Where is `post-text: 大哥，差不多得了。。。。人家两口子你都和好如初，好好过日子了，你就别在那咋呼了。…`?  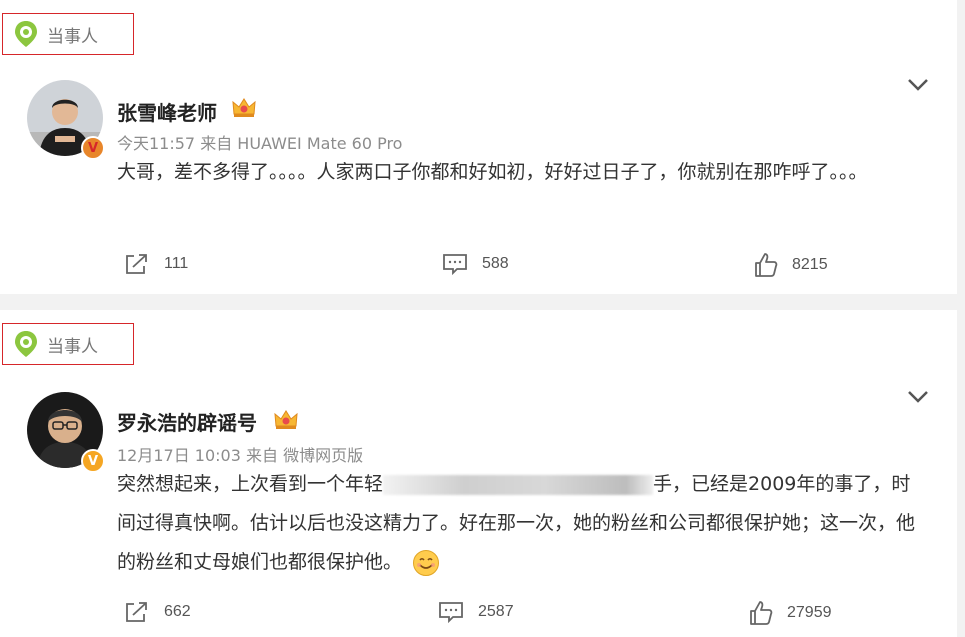
post-text: 大哥，差不多得了。。。。人家两口子你都和好如初，好好过日子了，你就别在那咋呼了。… is located at coordinates (492, 172).